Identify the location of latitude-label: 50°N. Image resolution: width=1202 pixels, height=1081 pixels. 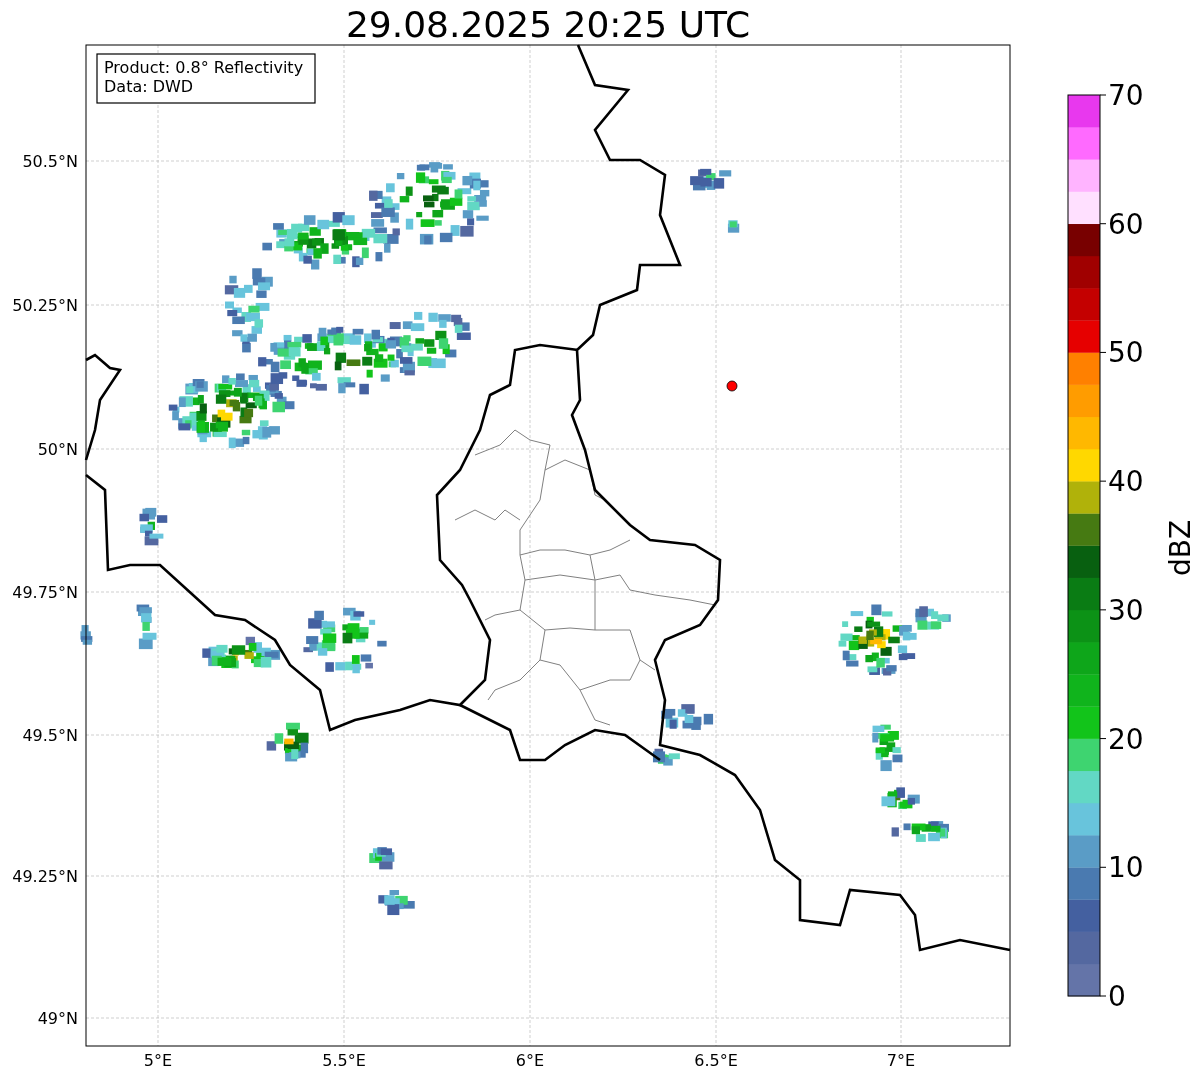
(57, 449).